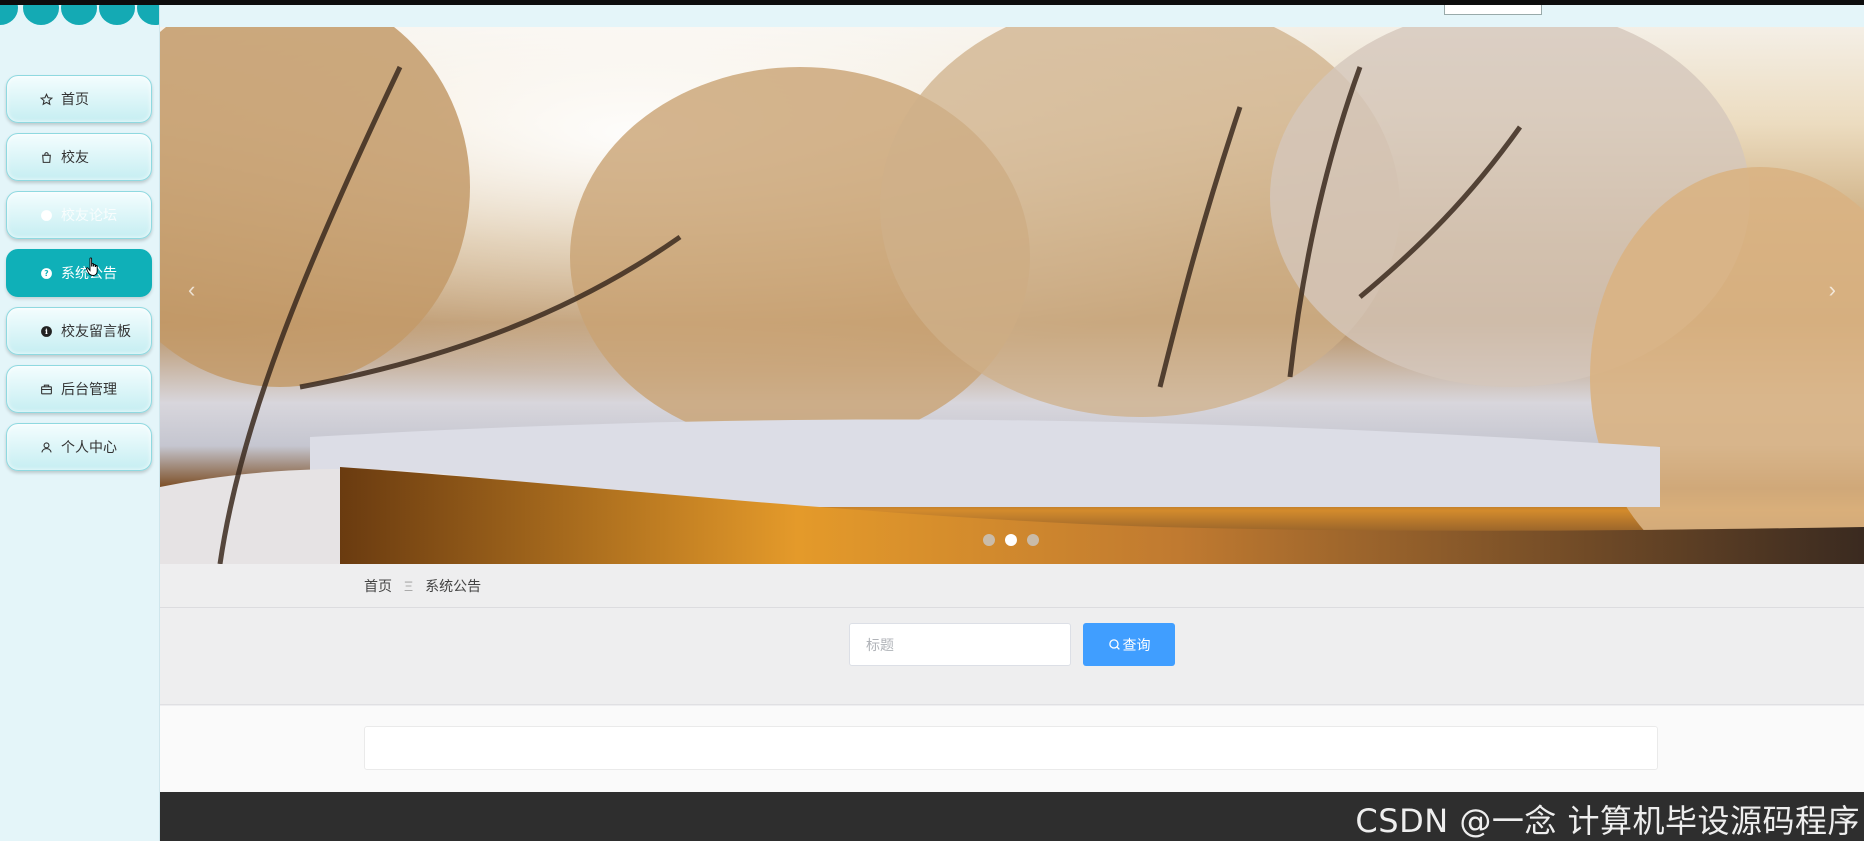  Describe the element at coordinates (75, 157) in the screenshot. I see `sidebar-item-label: 校友` at that location.